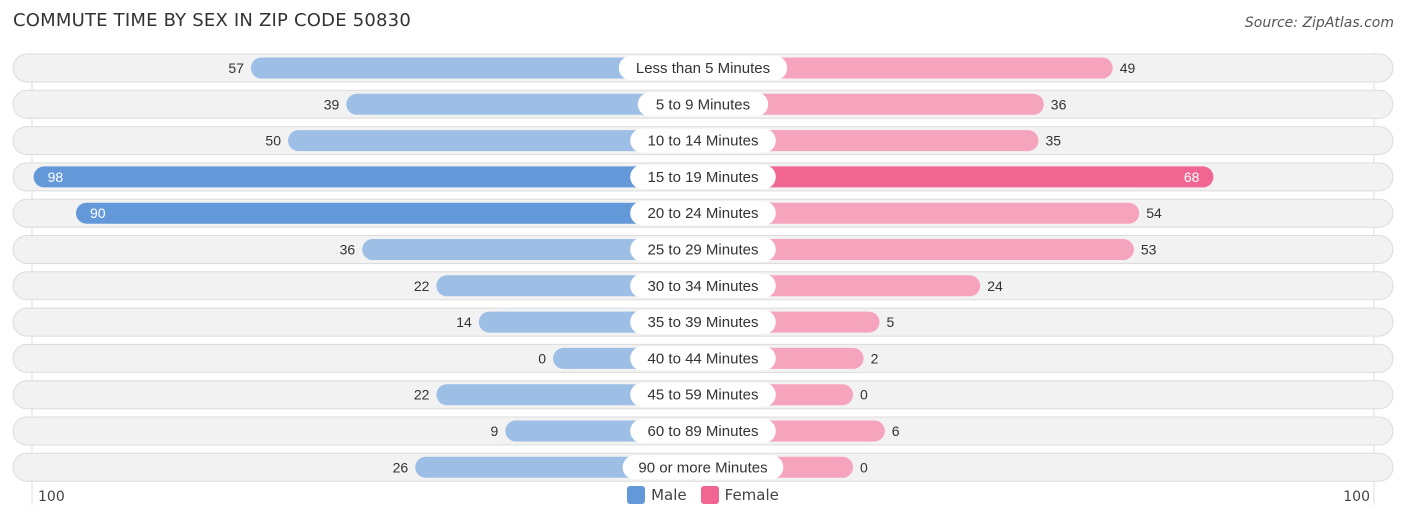 Image resolution: width=1406 pixels, height=523 pixels. I want to click on female-value-label: 36, so click(1059, 104).